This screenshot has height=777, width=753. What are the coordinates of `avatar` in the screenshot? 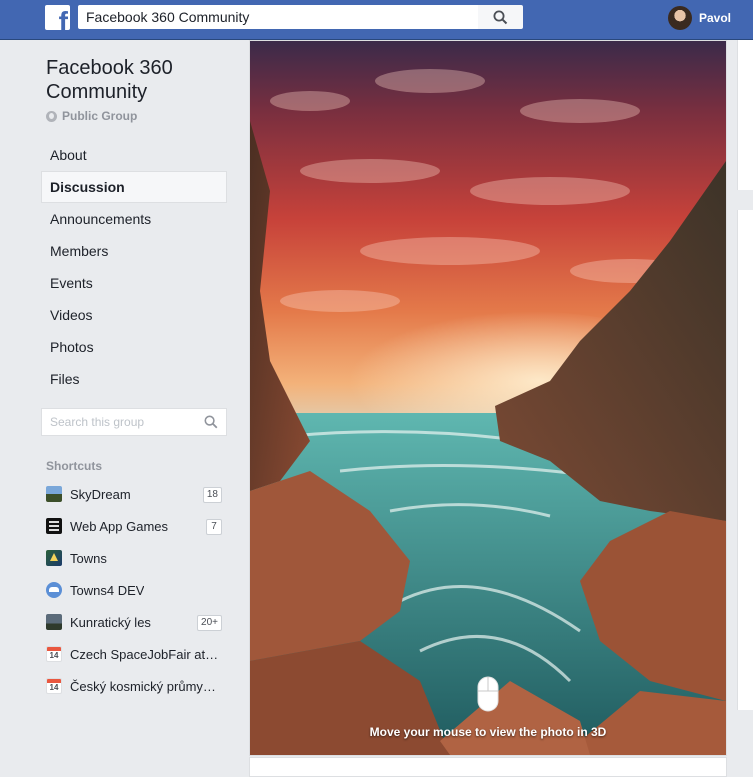 It's located at (680, 18).